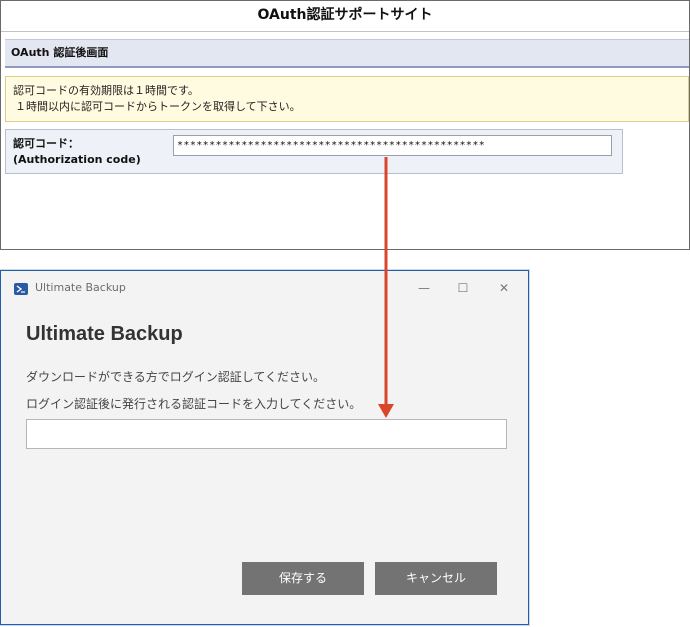 The width and height of the screenshot is (690, 627). I want to click on instruction-download: ダウンロードができる方でログイン認証してください。, so click(176, 377).